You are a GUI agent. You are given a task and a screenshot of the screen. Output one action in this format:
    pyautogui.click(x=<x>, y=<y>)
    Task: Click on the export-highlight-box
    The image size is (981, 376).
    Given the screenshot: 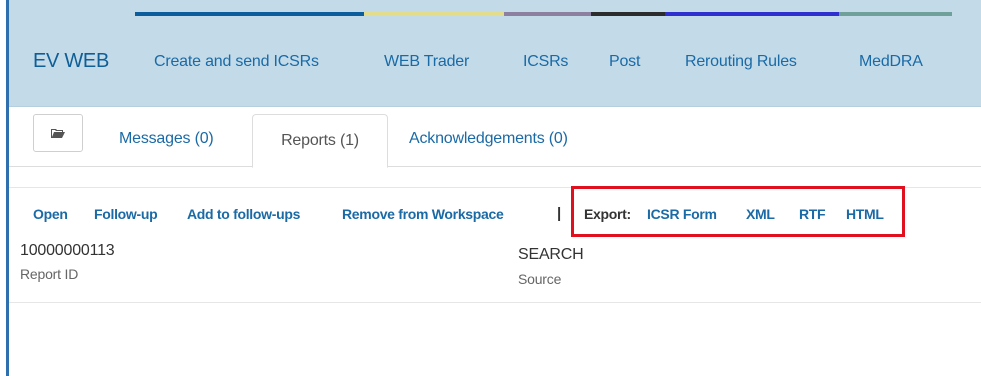 What is the action you would take?
    pyautogui.click(x=738, y=211)
    